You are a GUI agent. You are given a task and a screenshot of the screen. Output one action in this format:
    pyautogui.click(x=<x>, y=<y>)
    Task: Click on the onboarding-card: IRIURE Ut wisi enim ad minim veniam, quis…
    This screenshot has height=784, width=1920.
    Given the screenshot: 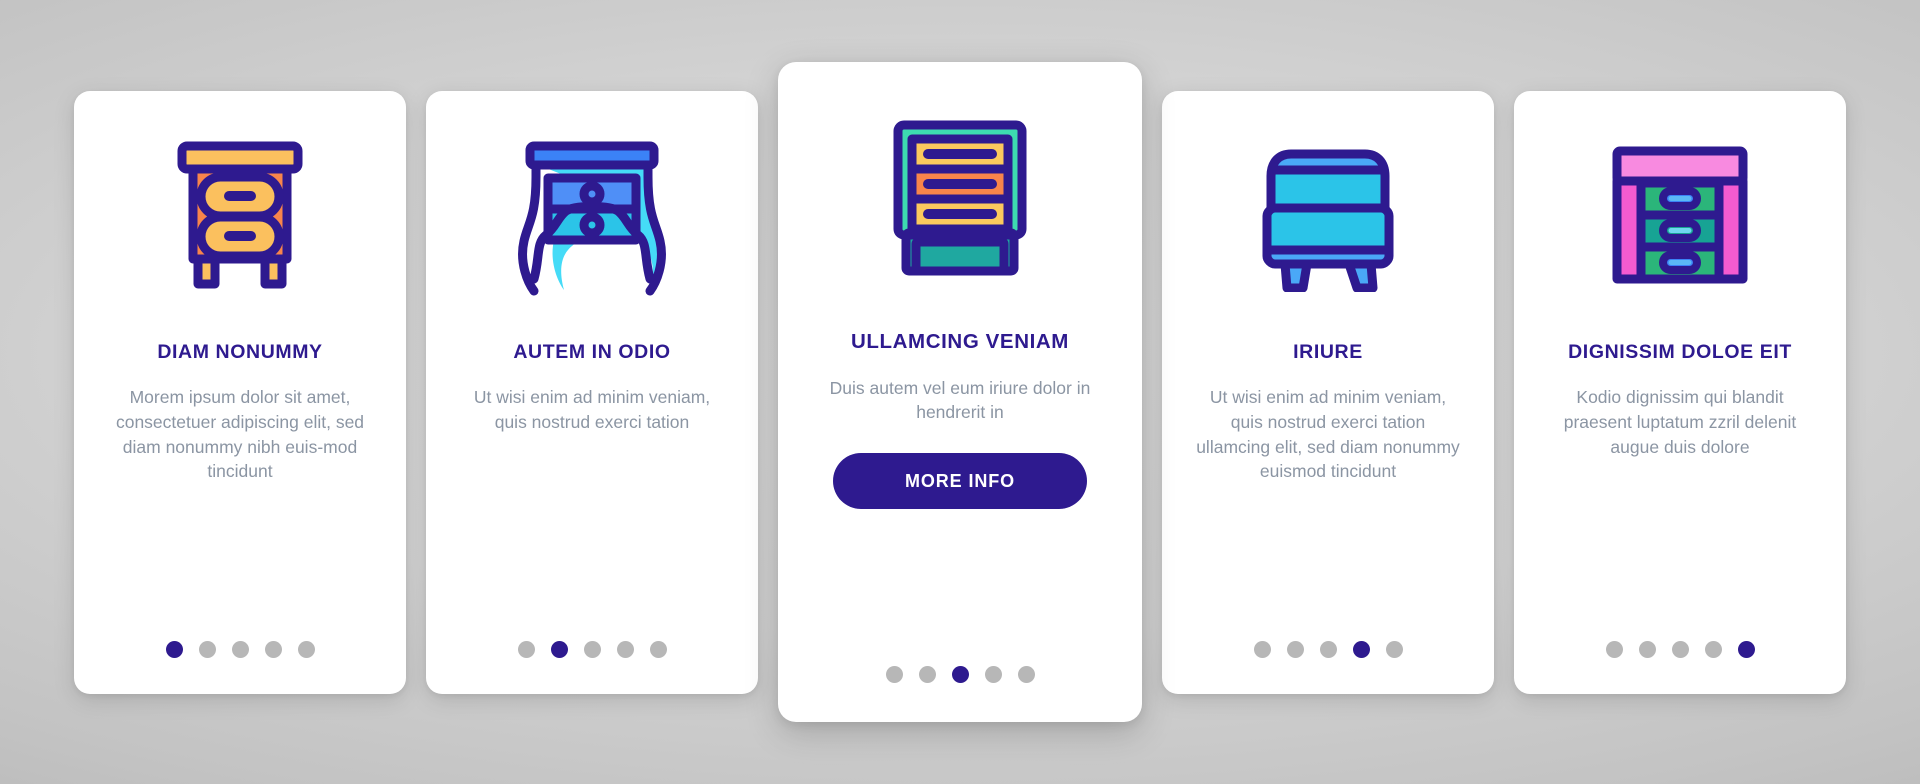 What is the action you would take?
    pyautogui.click(x=1328, y=392)
    